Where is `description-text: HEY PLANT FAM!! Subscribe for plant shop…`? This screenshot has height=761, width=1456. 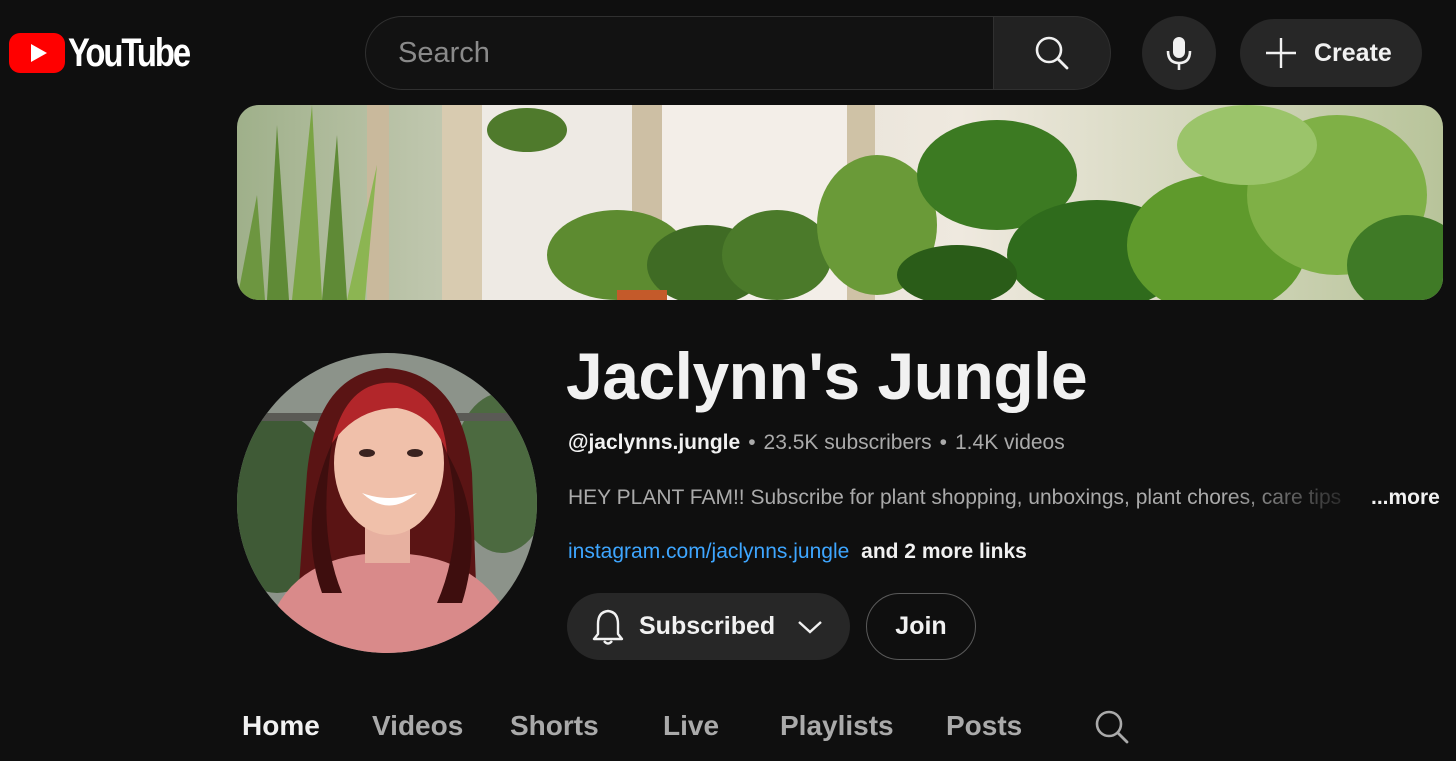
description-text: HEY PLANT FAM!! Subscribe for plant shop… is located at coordinates (955, 497).